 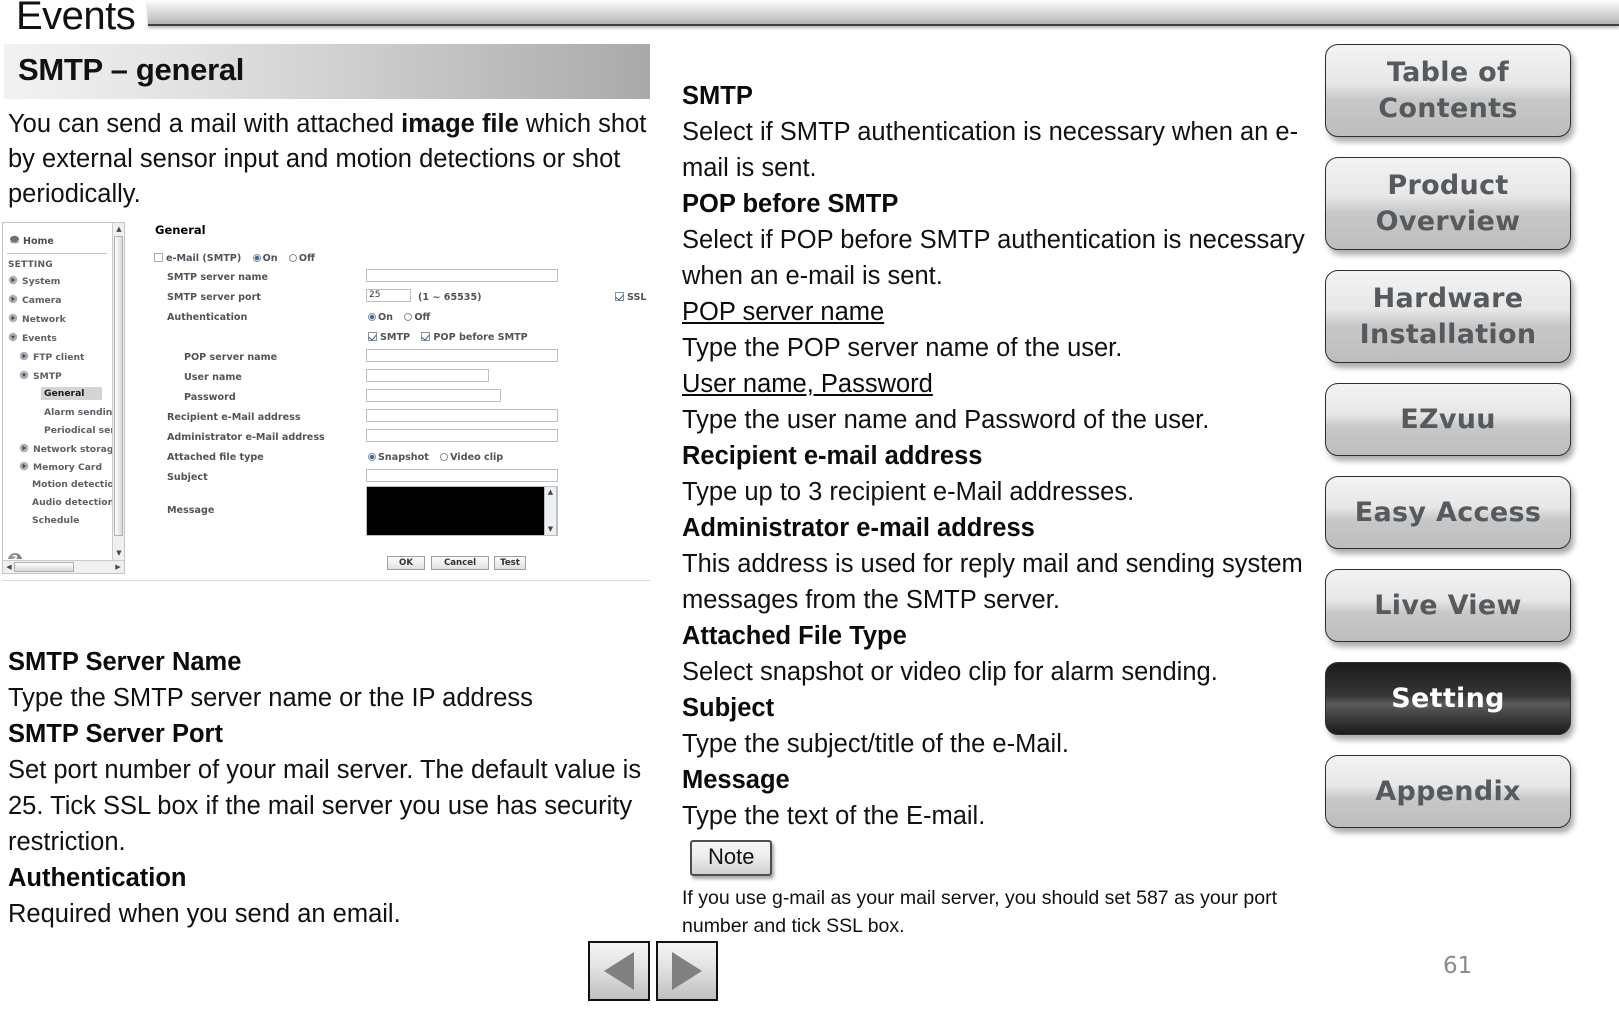 I want to click on nav-label-line1: Product, so click(x=1448, y=185).